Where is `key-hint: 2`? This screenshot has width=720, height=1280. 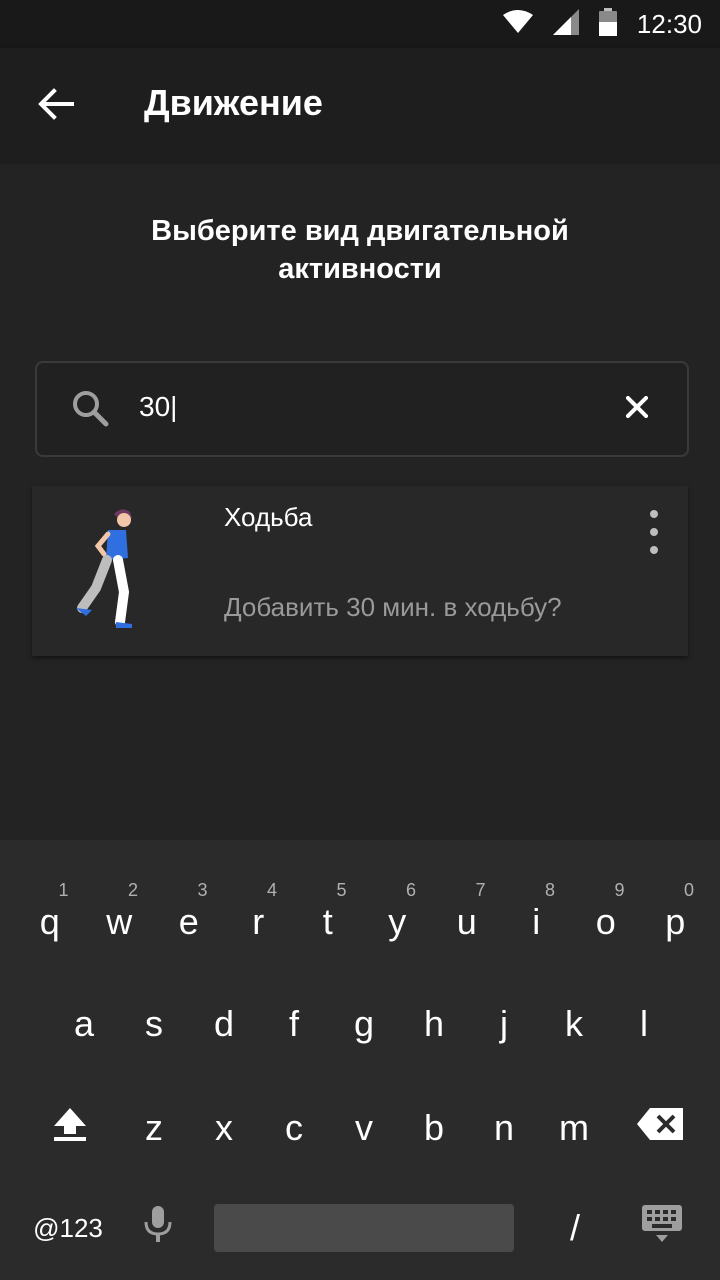
key-hint: 2 is located at coordinates (132, 890).